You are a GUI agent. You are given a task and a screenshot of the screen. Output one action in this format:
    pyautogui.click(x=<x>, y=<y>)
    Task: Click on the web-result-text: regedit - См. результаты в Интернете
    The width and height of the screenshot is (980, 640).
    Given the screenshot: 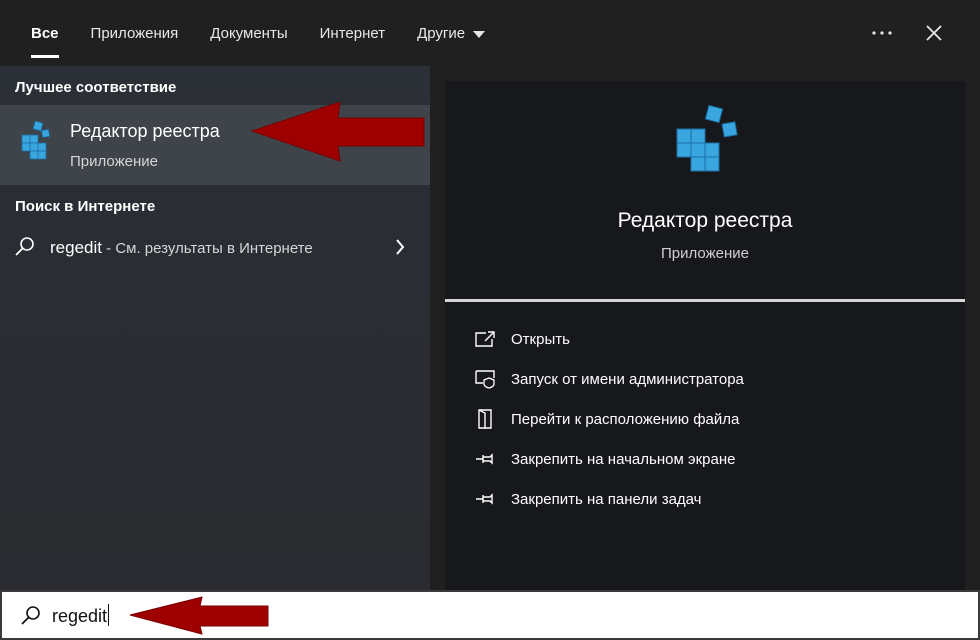 What is the action you would take?
    pyautogui.click(x=181, y=248)
    